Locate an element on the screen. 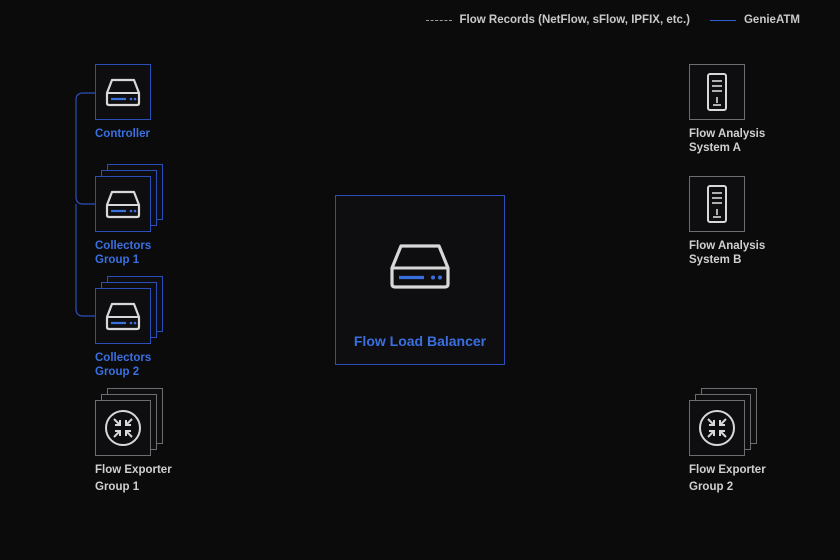 This screenshot has height=560, width=840. flow-exporter-group-2-box is located at coordinates (717, 428).